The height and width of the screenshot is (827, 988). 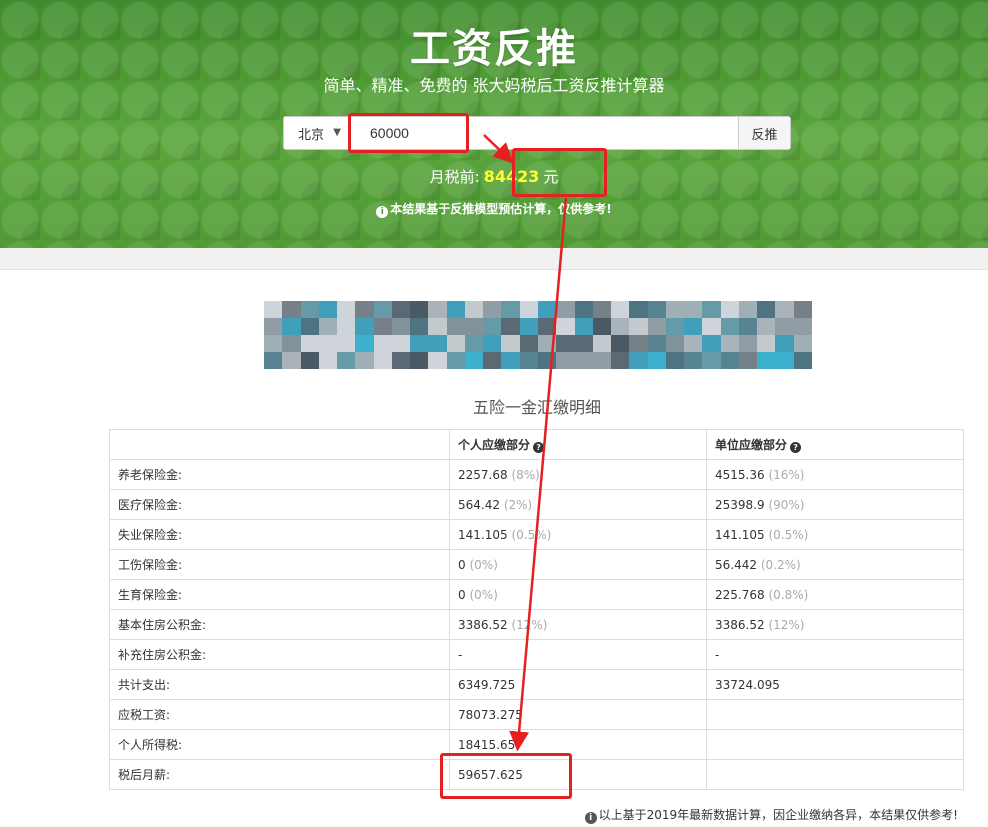 I want to click on personal-amount: 6349.725, so click(x=578, y=684).